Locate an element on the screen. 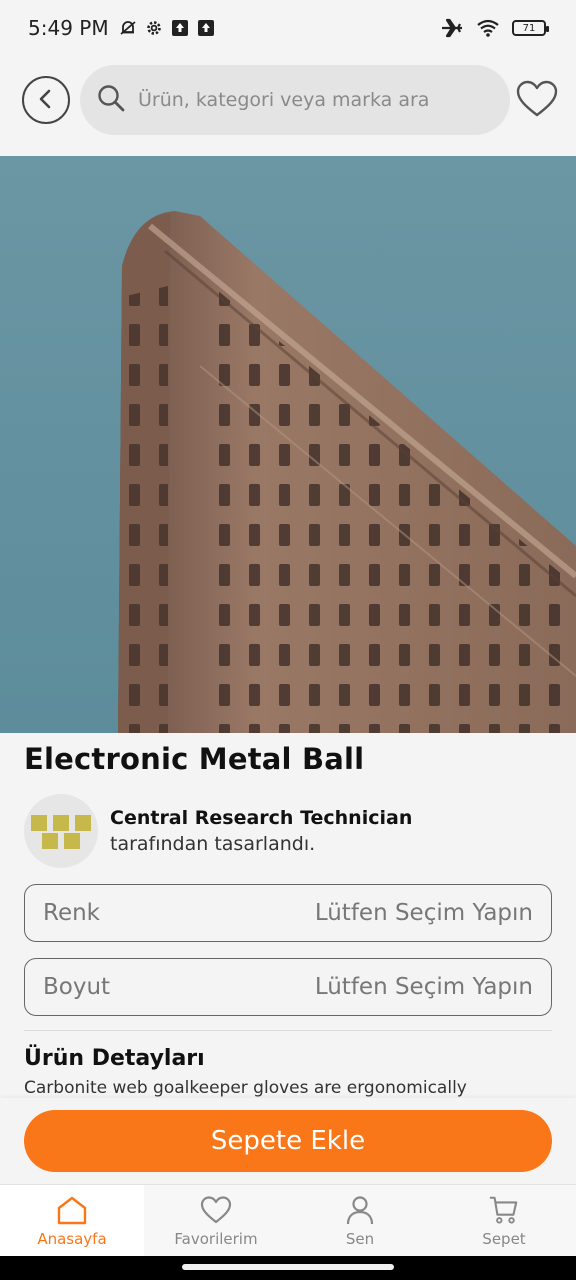 This screenshot has height=1280, width=576. favorite-button is located at coordinates (537, 100).